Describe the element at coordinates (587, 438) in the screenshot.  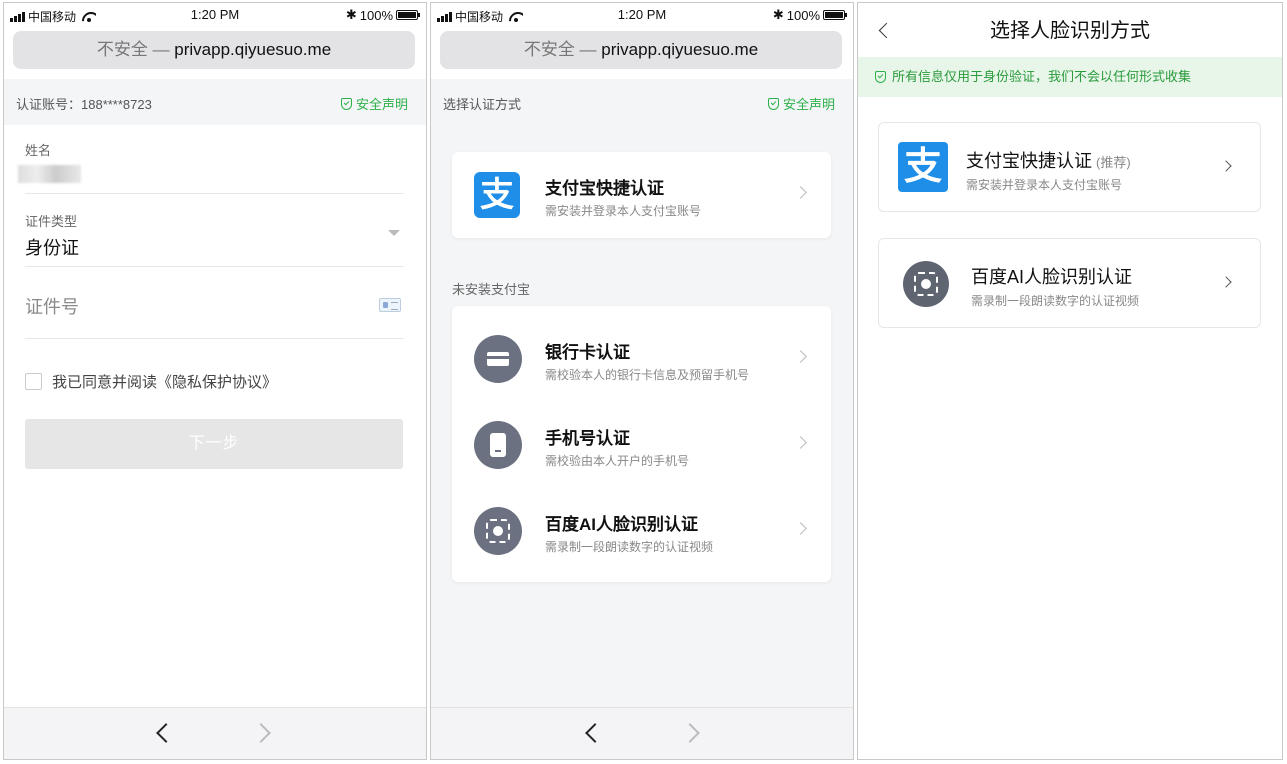
I see `option-title: 手机号认证` at that location.